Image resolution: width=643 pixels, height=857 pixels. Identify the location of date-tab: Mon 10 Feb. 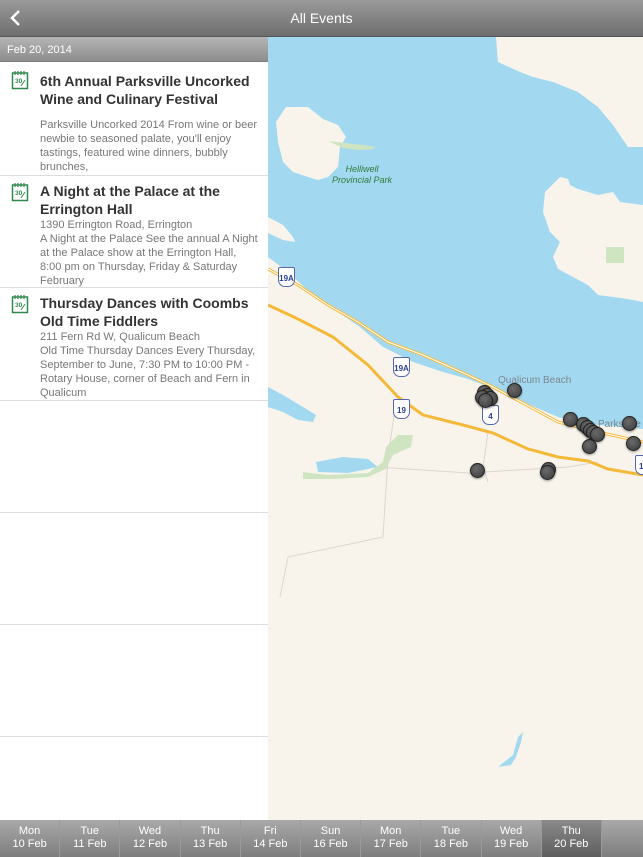
(30, 838).